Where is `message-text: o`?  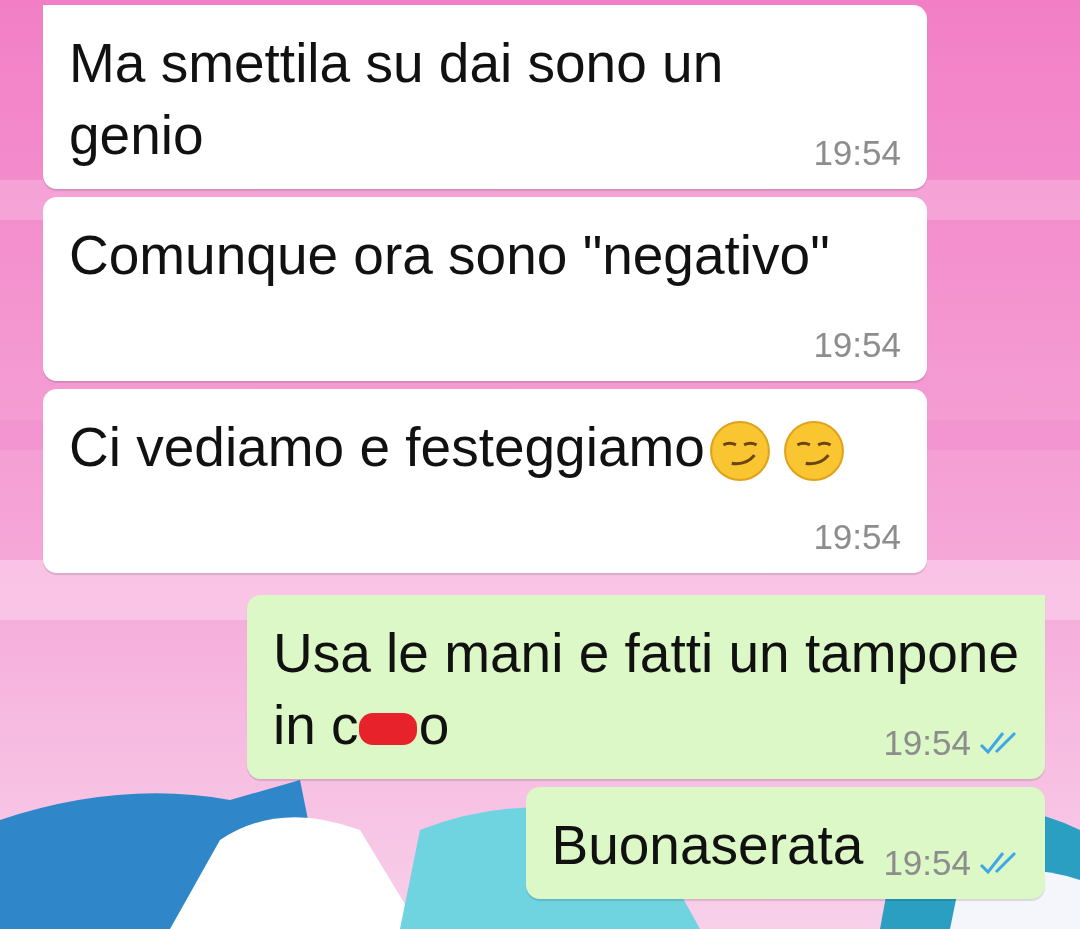 message-text: o is located at coordinates (434, 725).